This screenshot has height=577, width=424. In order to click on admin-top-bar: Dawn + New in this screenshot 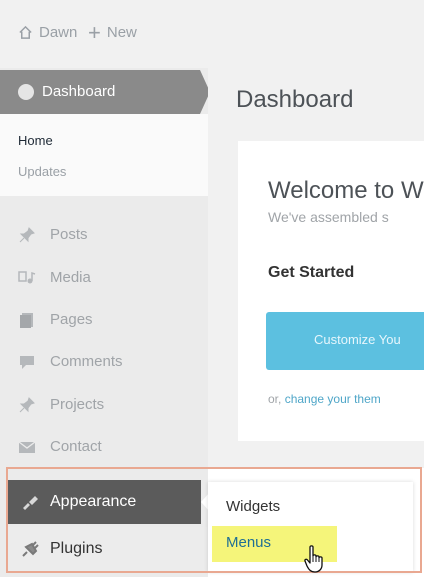, I will do `click(212, 34)`.